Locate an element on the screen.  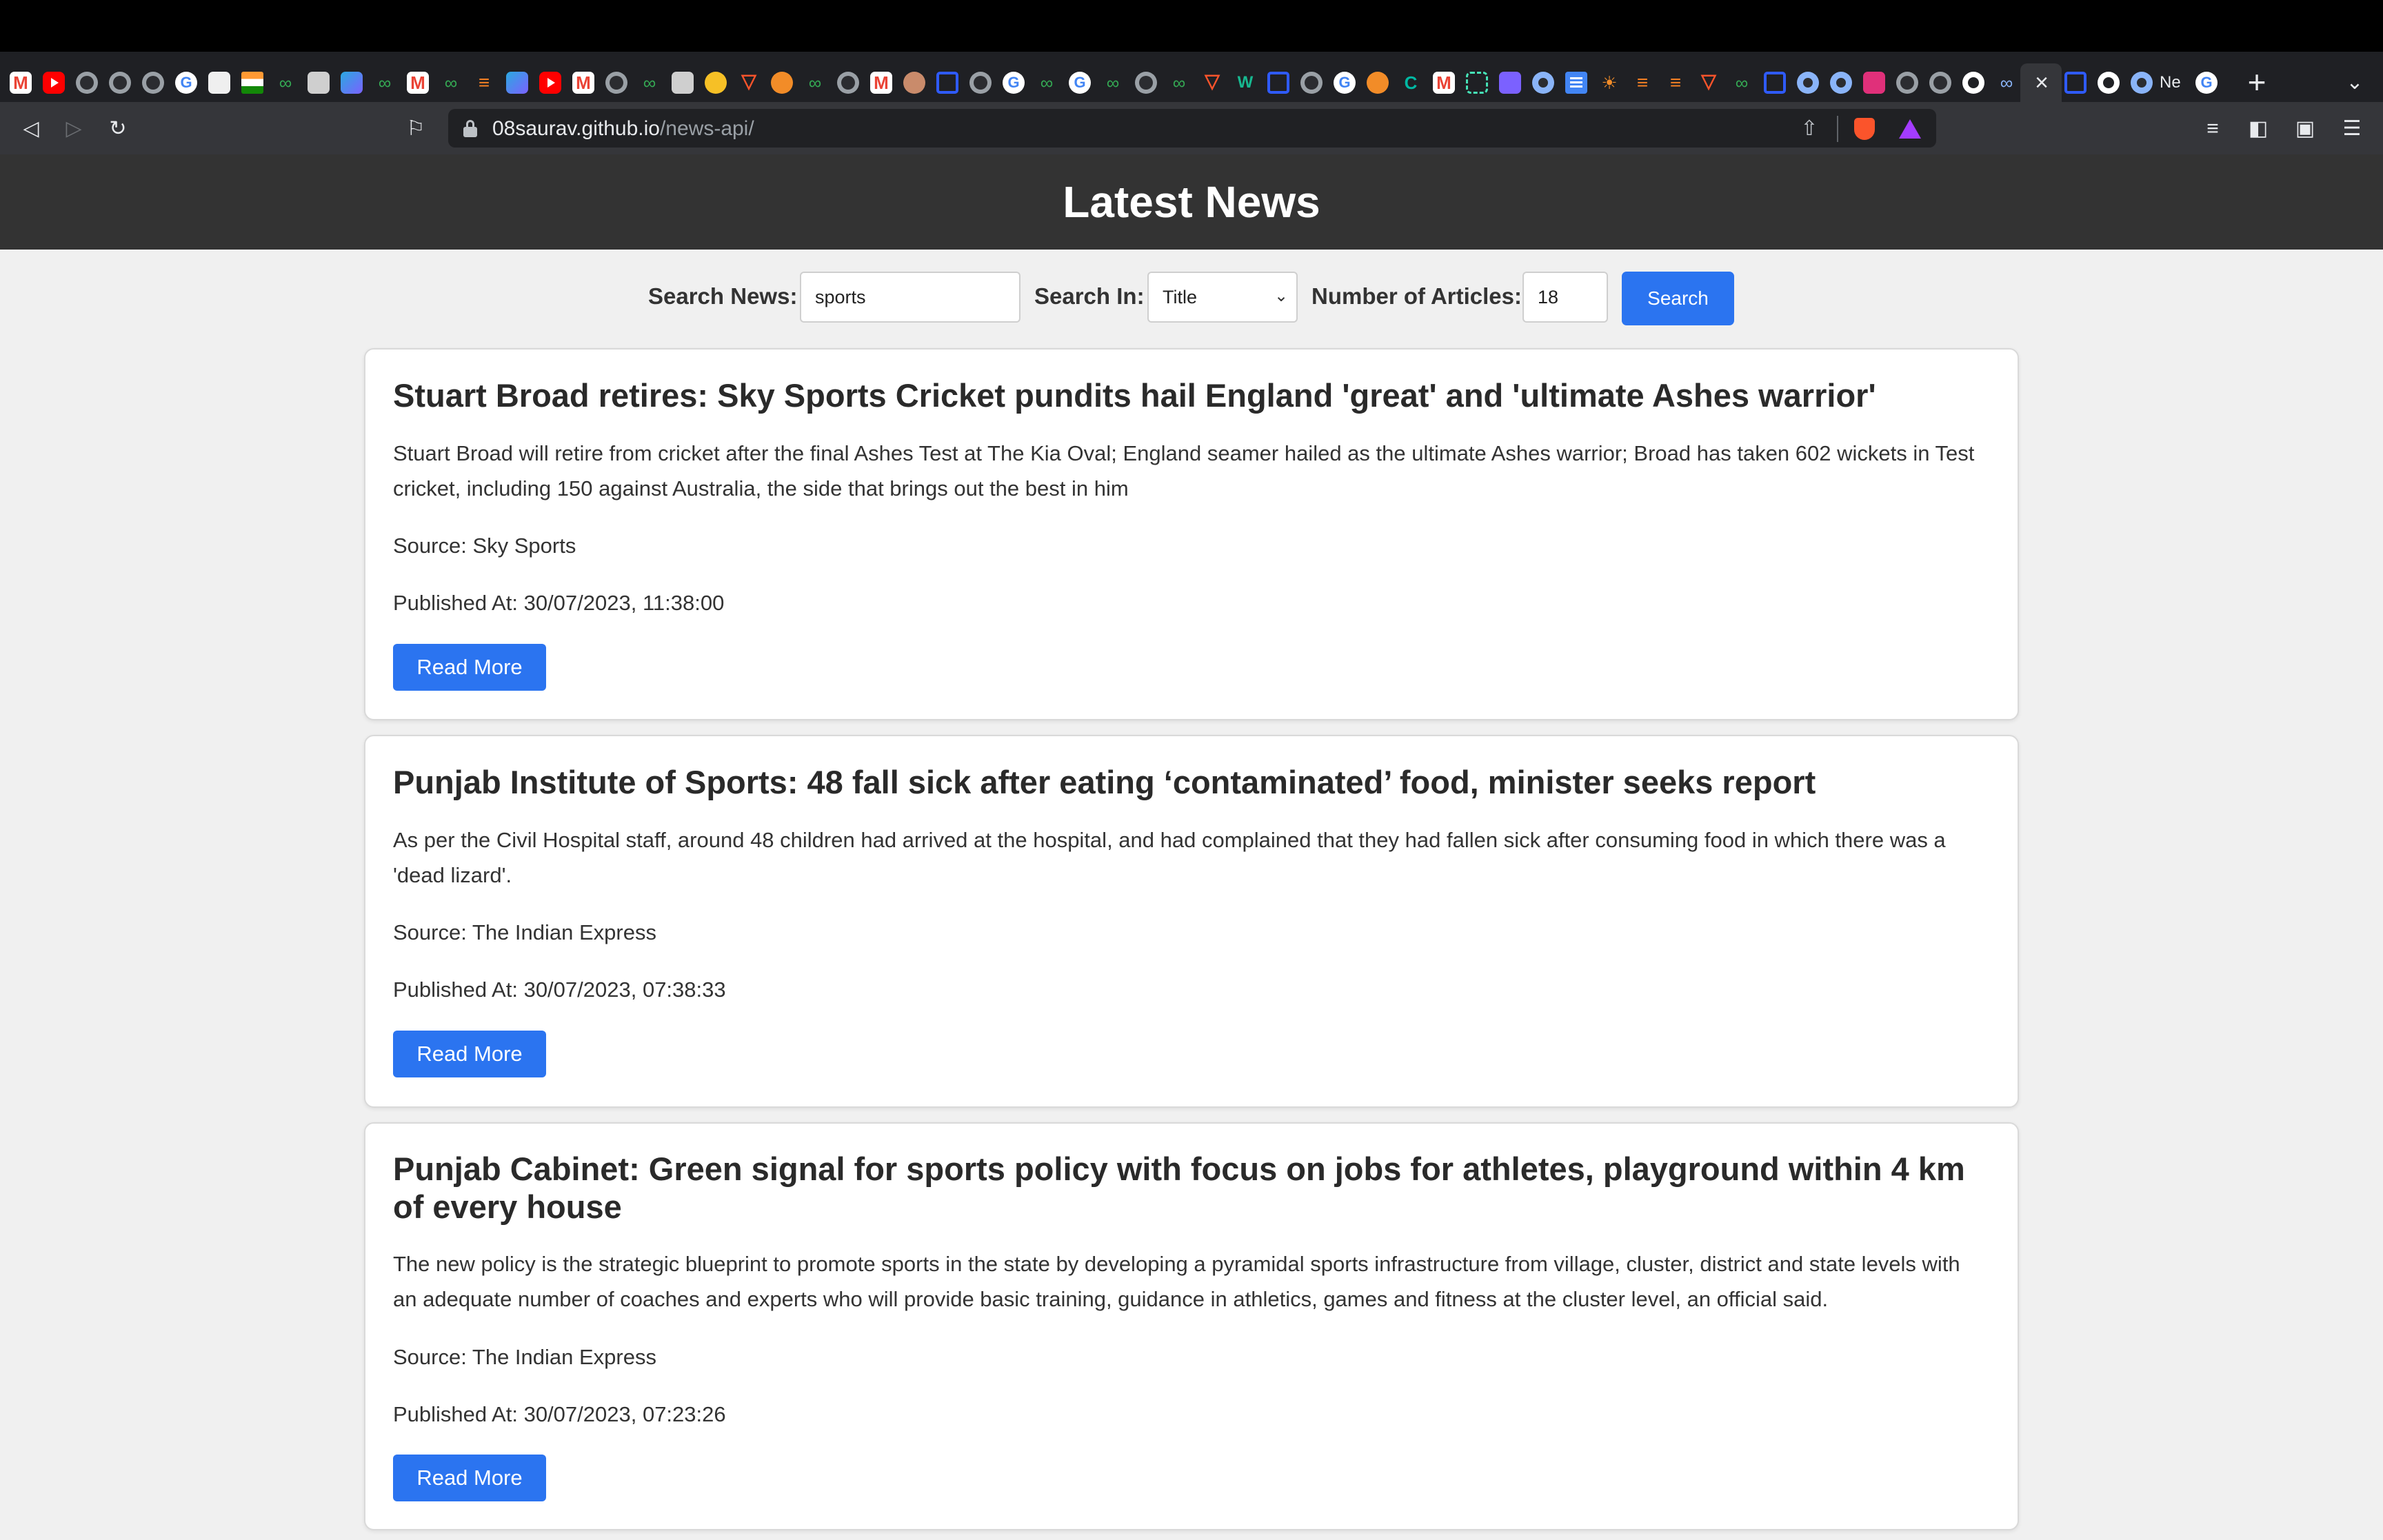
tab-title-partial: Ne is located at coordinates (2173, 83).